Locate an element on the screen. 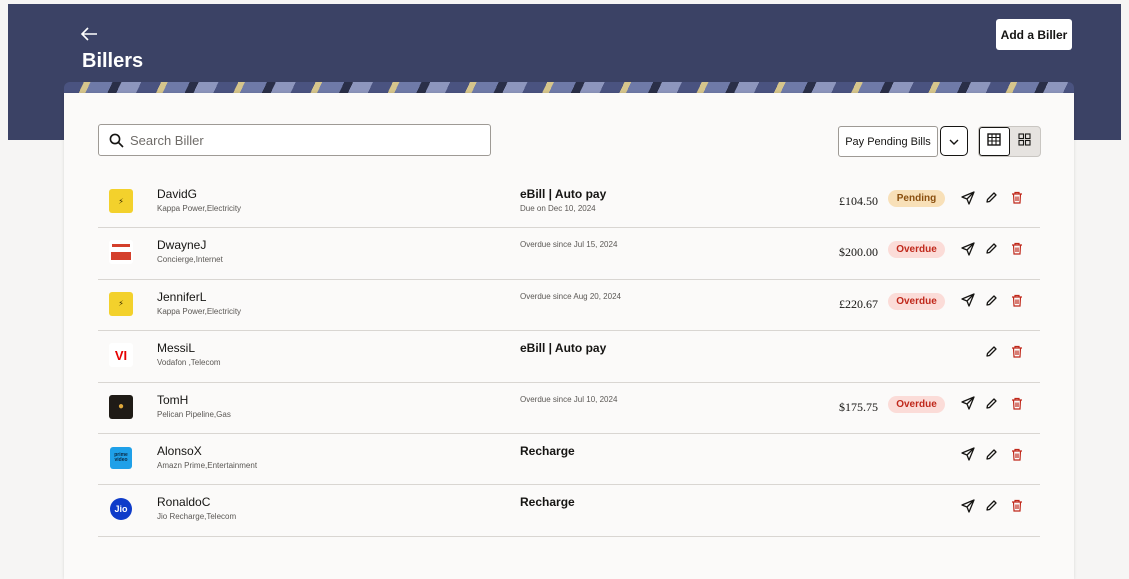 The height and width of the screenshot is (579, 1129). biller-logo: VI is located at coordinates (121, 355).